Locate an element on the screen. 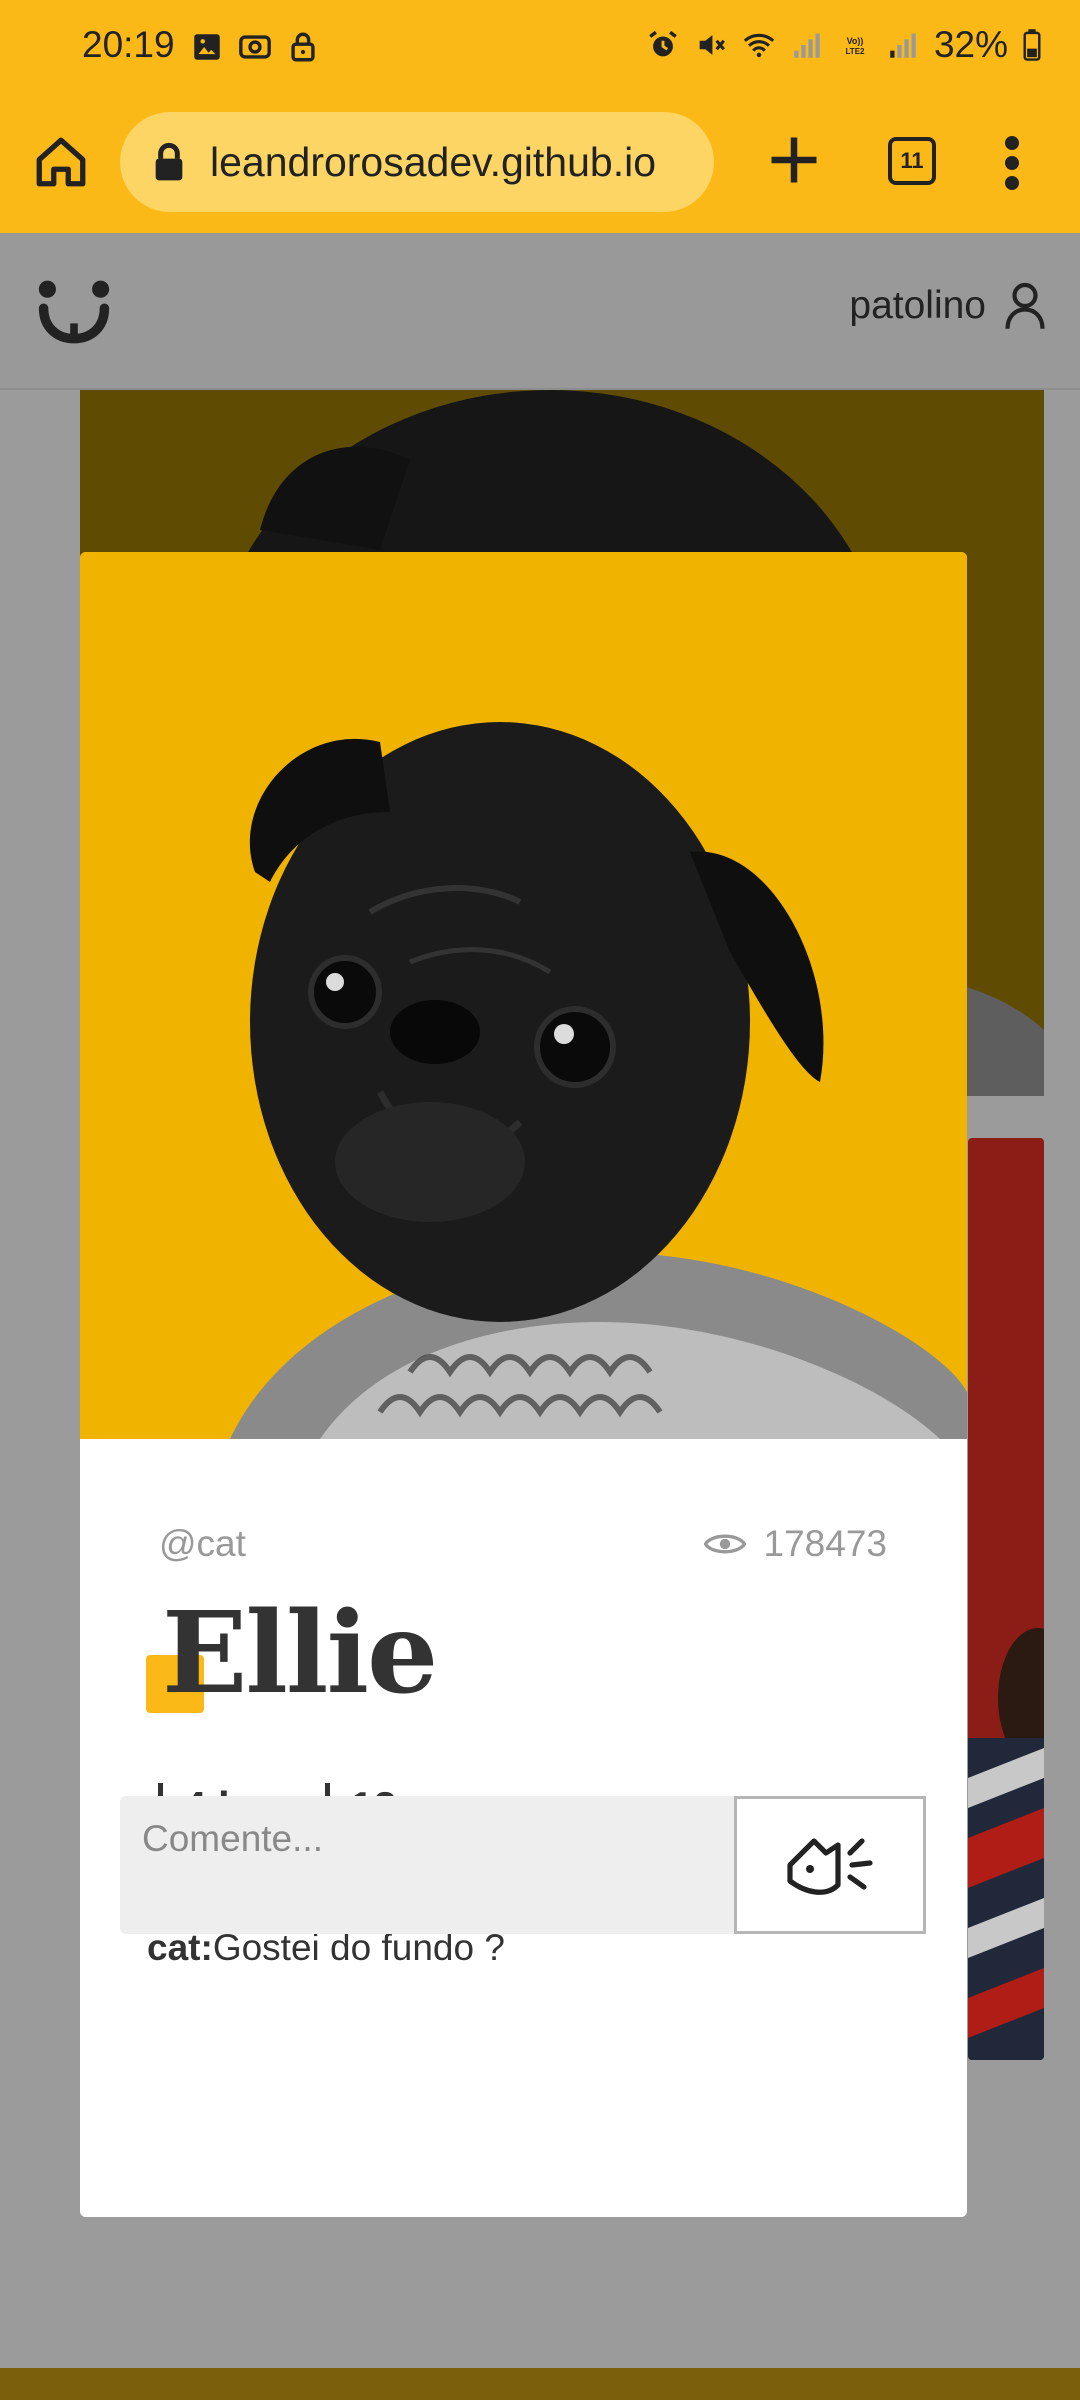 The image size is (1080, 2400). battery-percent: 32% is located at coordinates (970, 44).